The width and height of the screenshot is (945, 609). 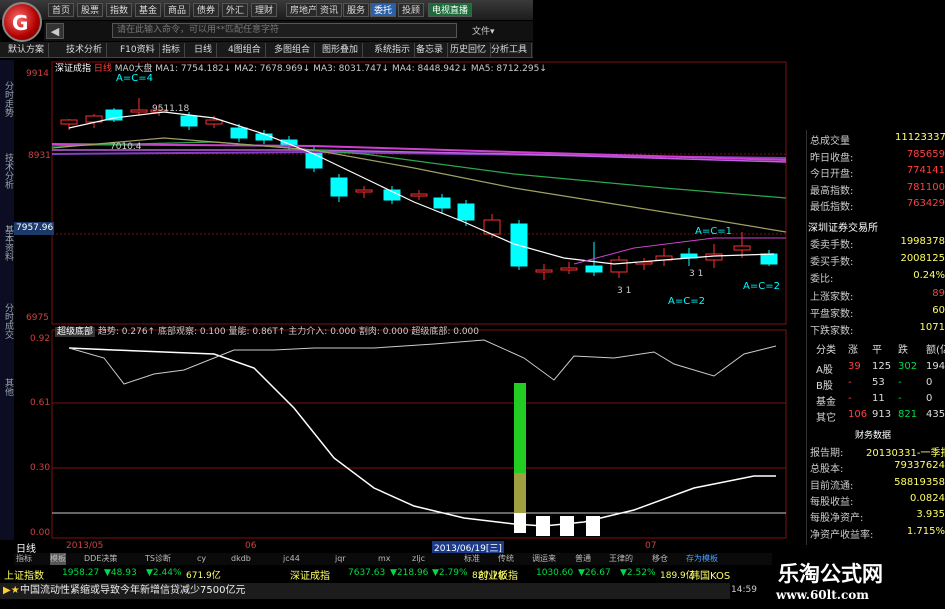 I want to click on menu-9: 资讯, so click(x=329, y=10).